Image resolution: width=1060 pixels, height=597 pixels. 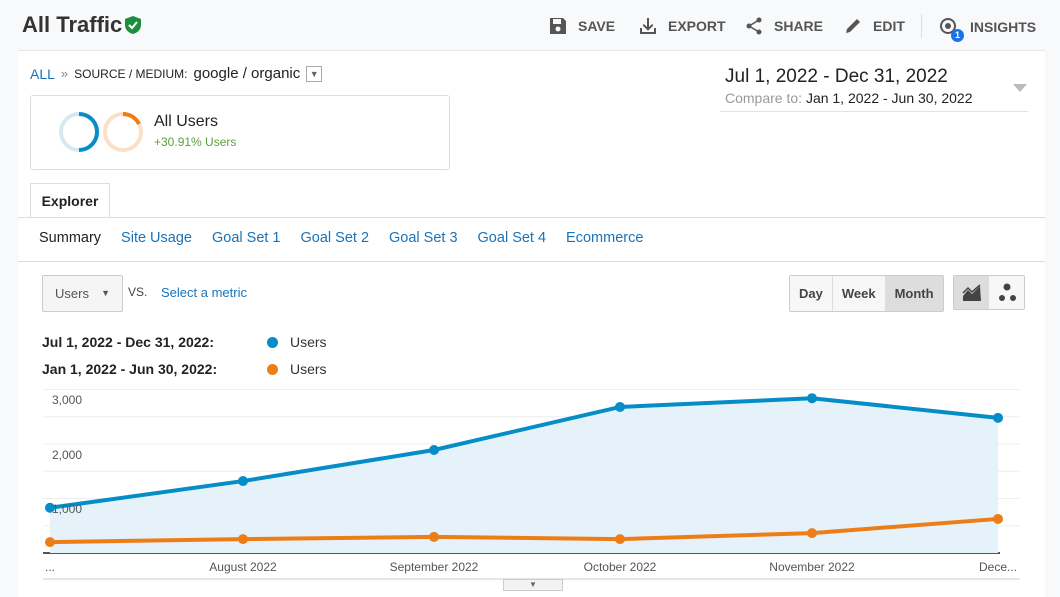 What do you see at coordinates (957, 35) in the screenshot?
I see `insights-badge: 1` at bounding box center [957, 35].